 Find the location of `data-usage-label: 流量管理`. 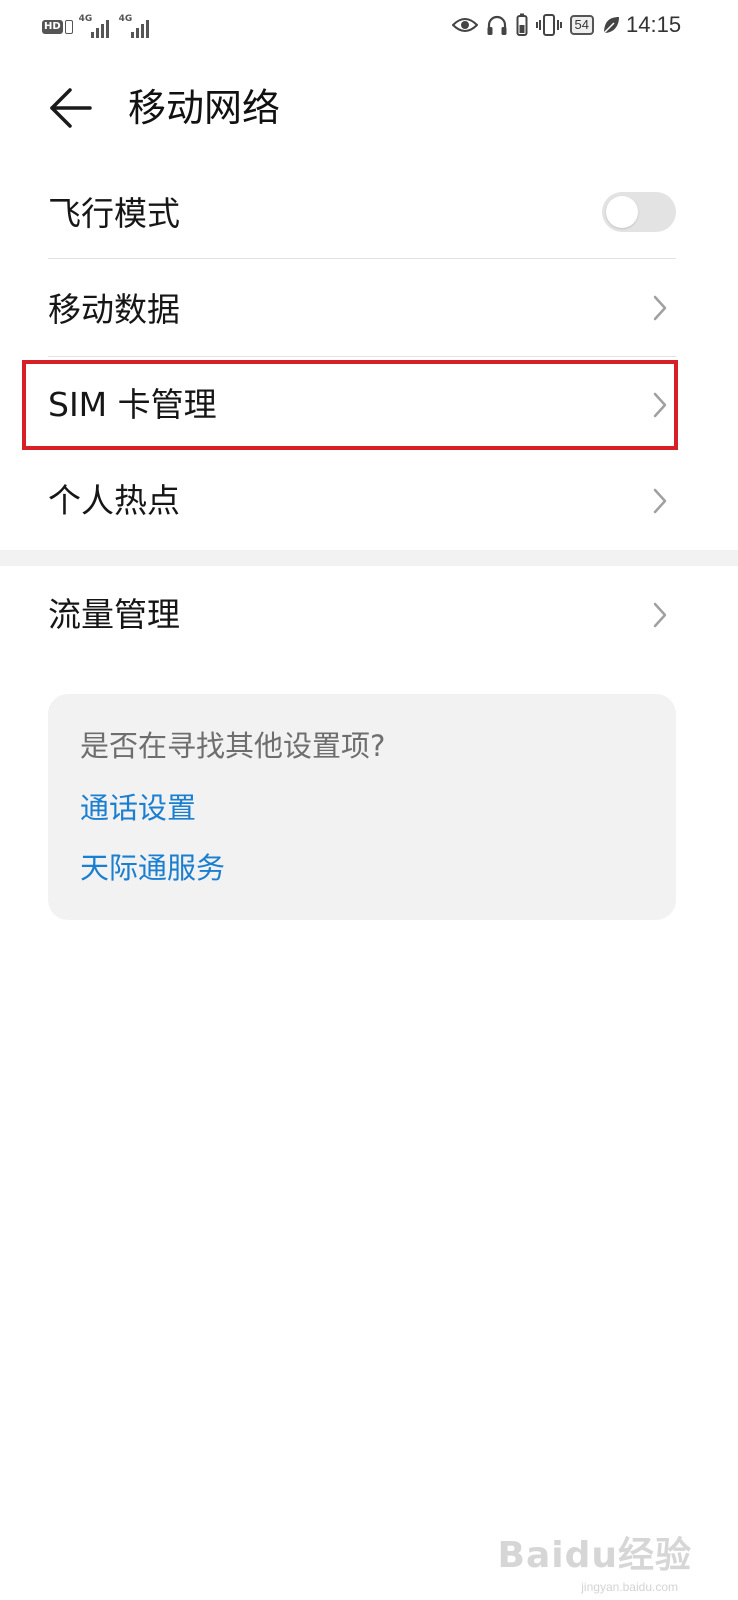

data-usage-label: 流量管理 is located at coordinates (114, 614).